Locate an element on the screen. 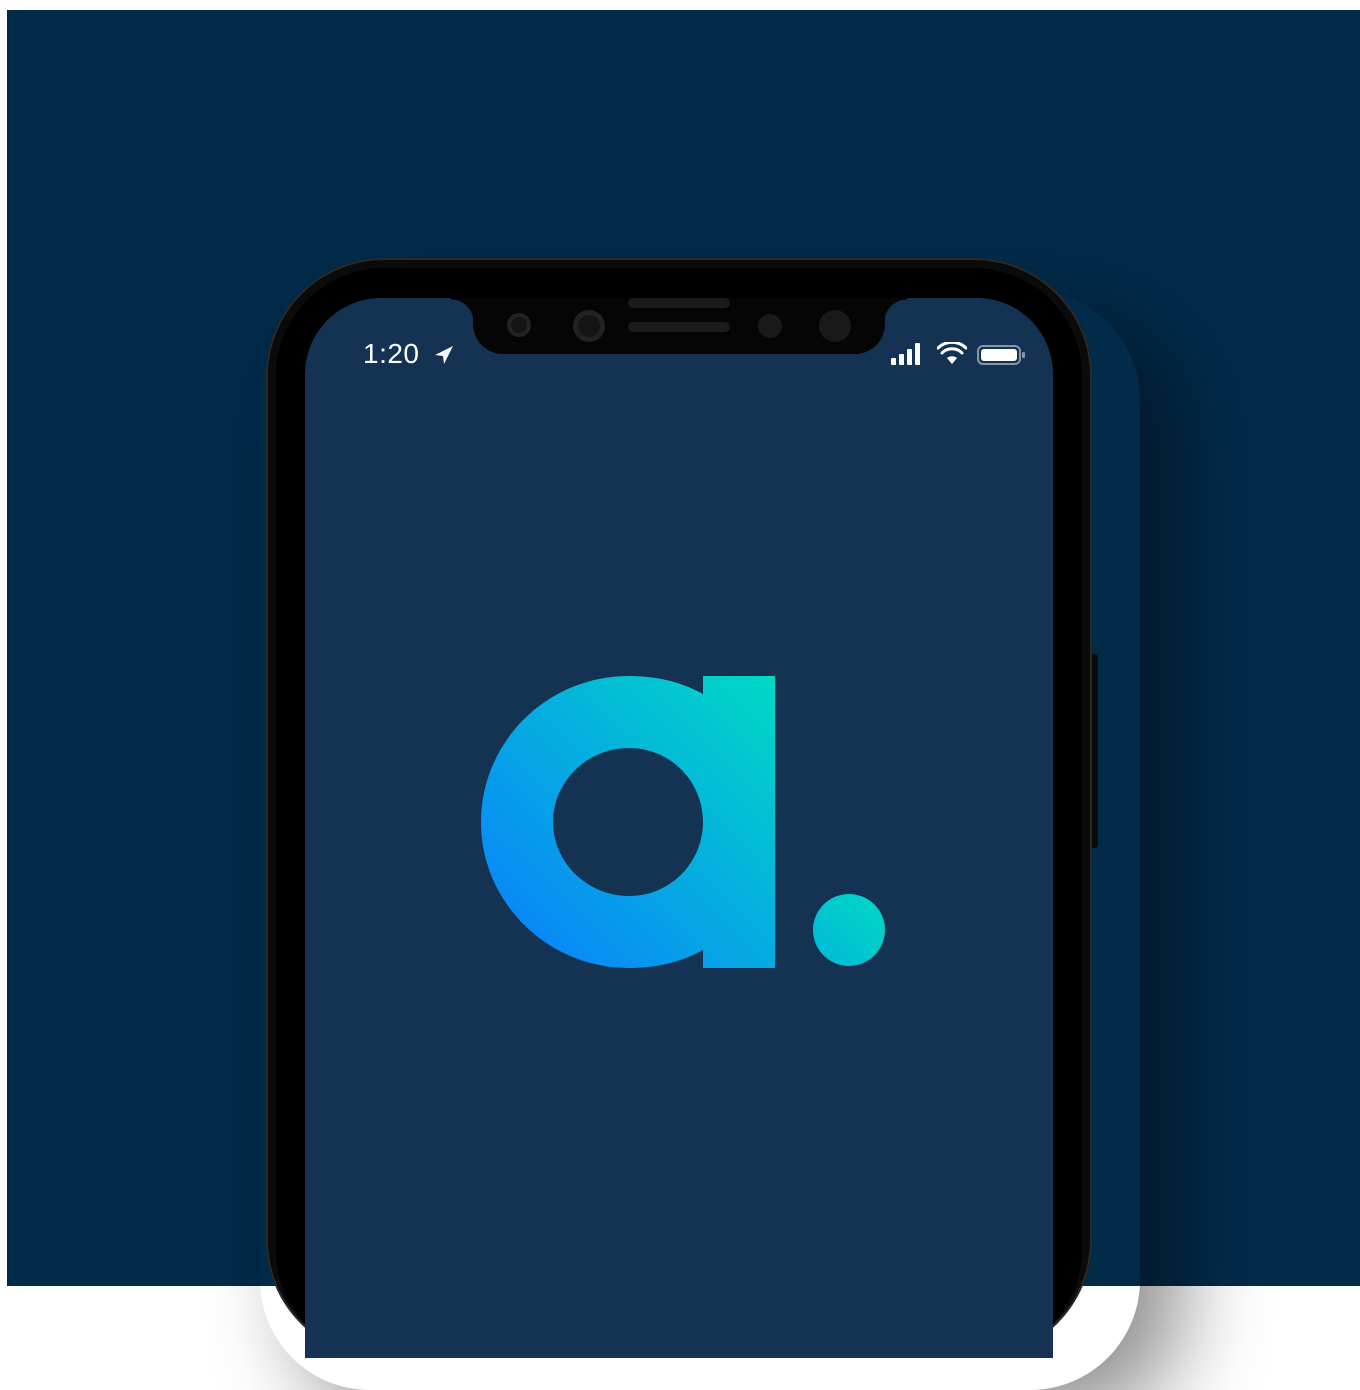 Image resolution: width=1360 pixels, height=1390 pixels. notch is located at coordinates (679, 326).